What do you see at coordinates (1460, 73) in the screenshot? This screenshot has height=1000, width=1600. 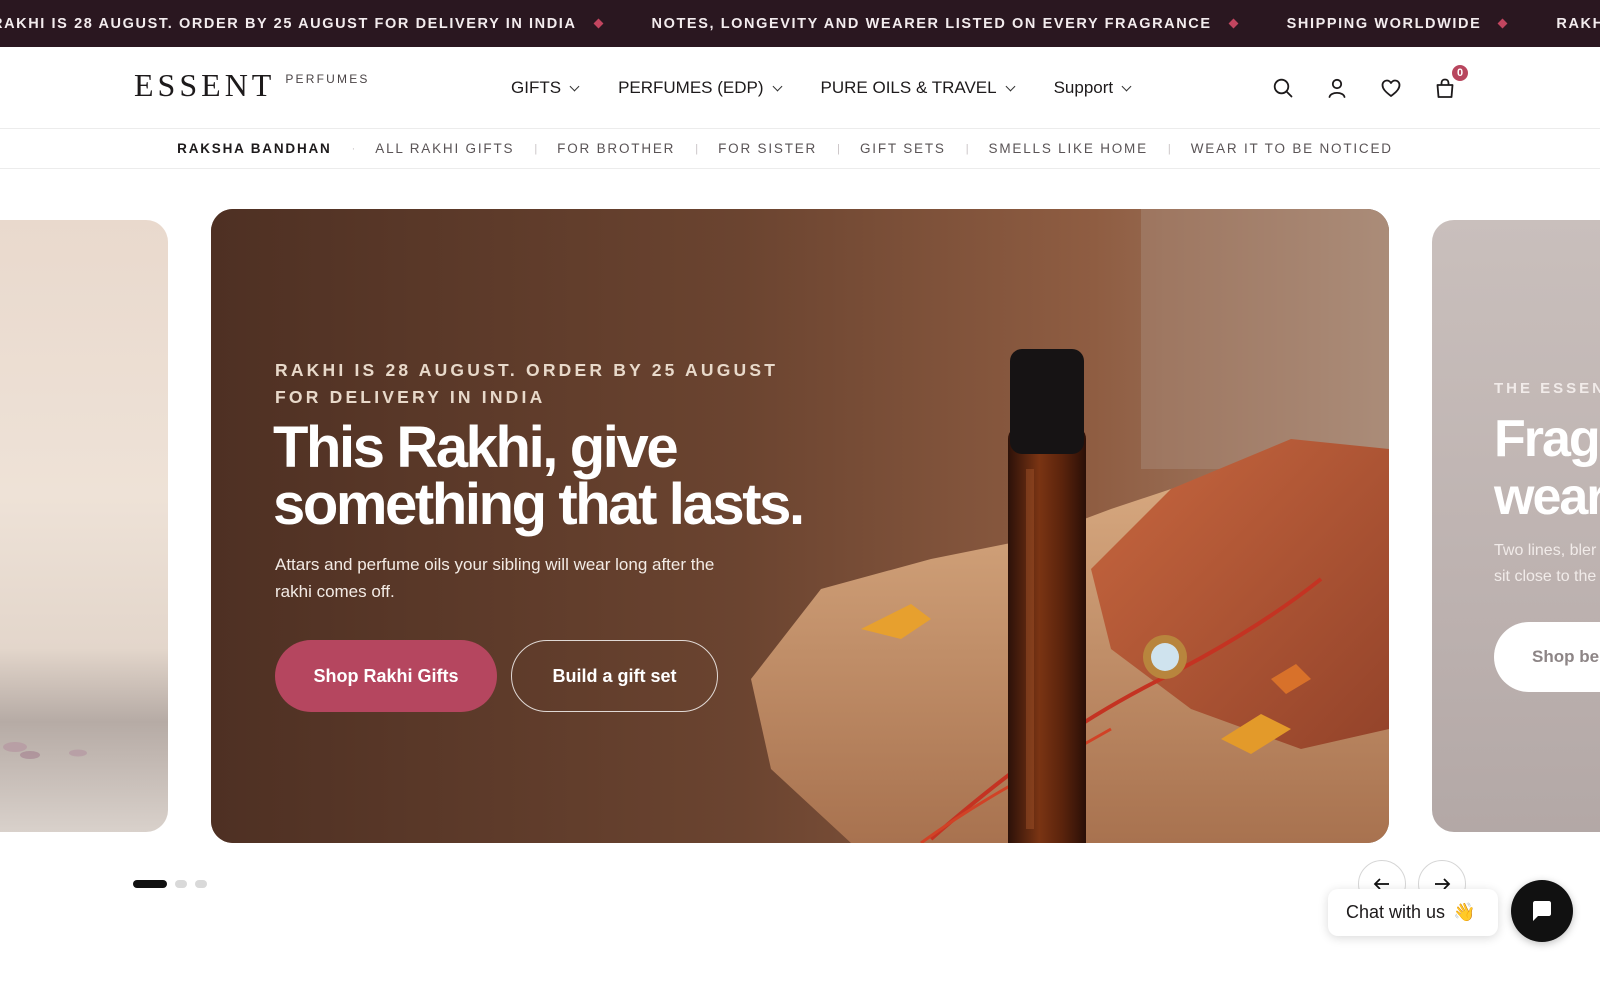 I see `cart-count-badge: 0` at bounding box center [1460, 73].